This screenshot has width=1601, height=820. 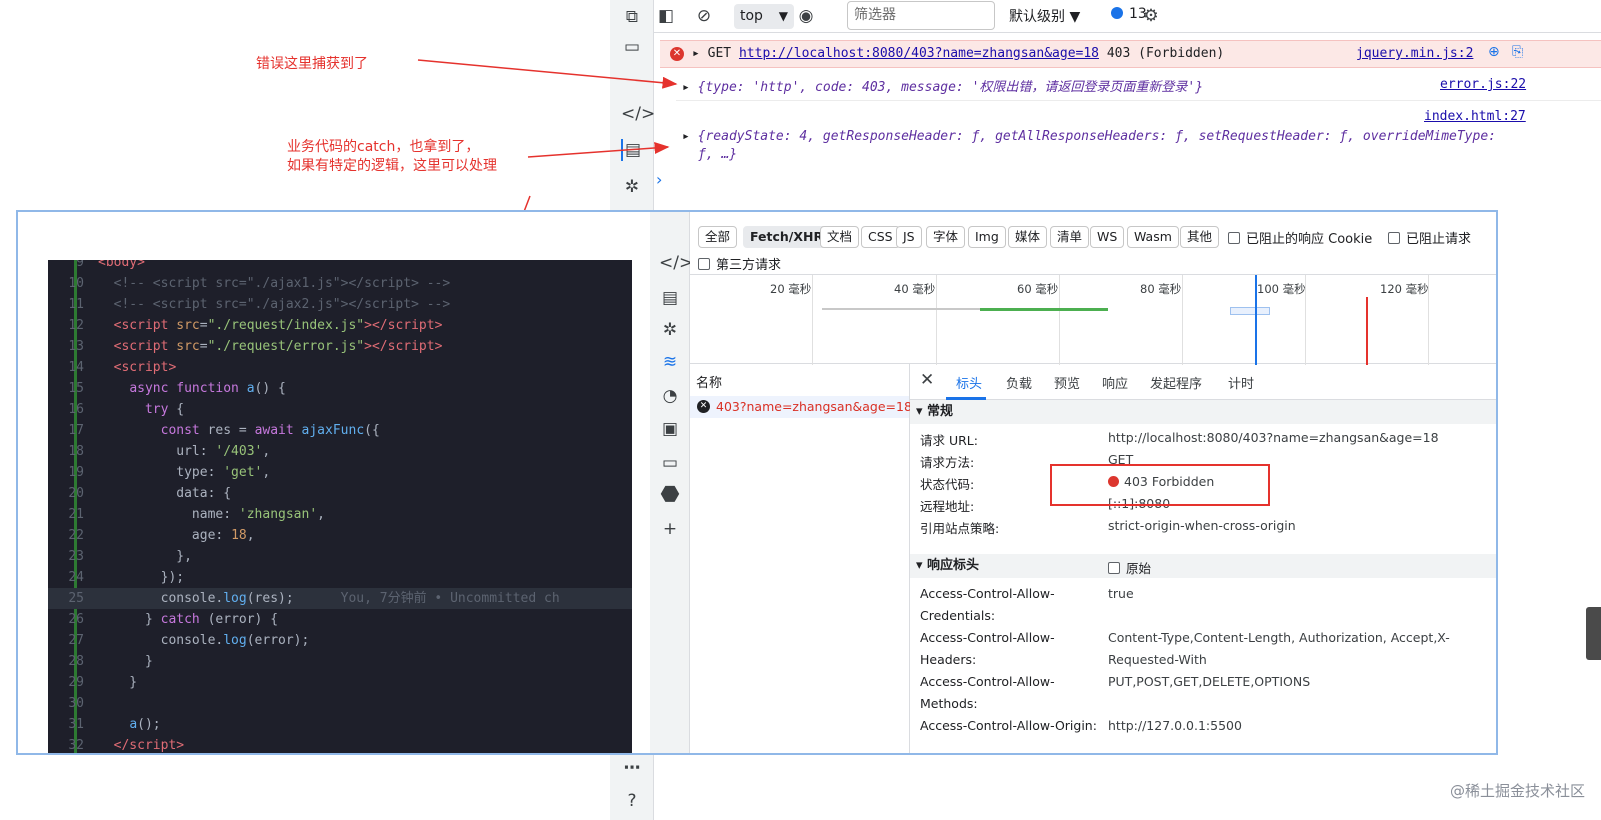 What do you see at coordinates (676, 263) in the screenshot?
I see `elements-code-icon: </>` at bounding box center [676, 263].